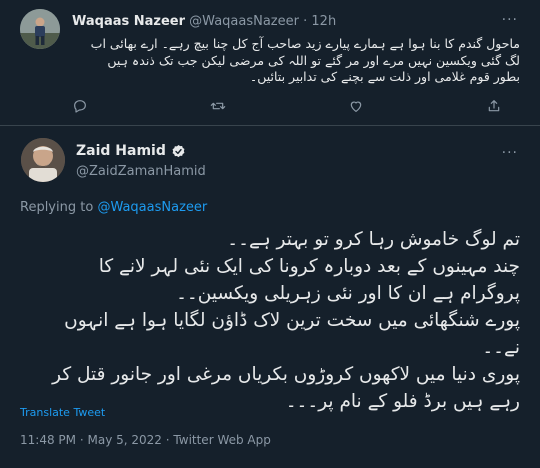 The image size is (540, 468). Describe the element at coordinates (178, 150) in the screenshot. I see `verified-badge-icon` at that location.